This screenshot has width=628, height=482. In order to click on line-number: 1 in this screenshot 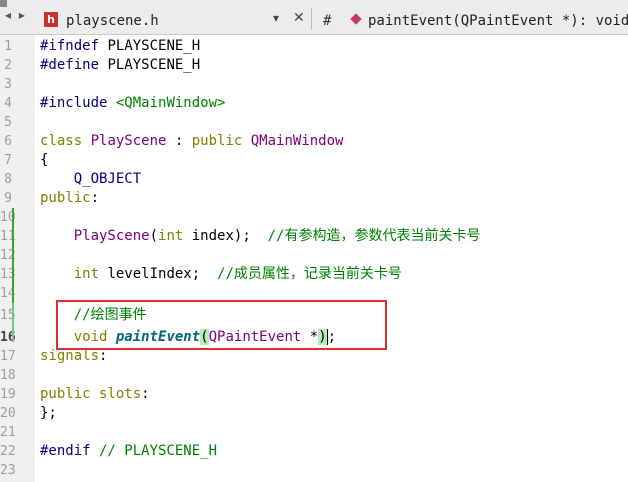, I will do `click(8, 46)`.